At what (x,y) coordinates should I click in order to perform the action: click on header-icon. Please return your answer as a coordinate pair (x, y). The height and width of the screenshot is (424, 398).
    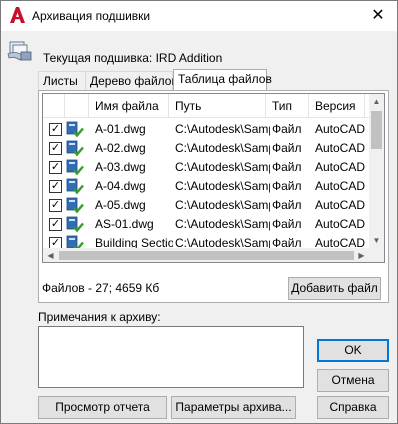
    Looking at the image, I should click on (77, 106).